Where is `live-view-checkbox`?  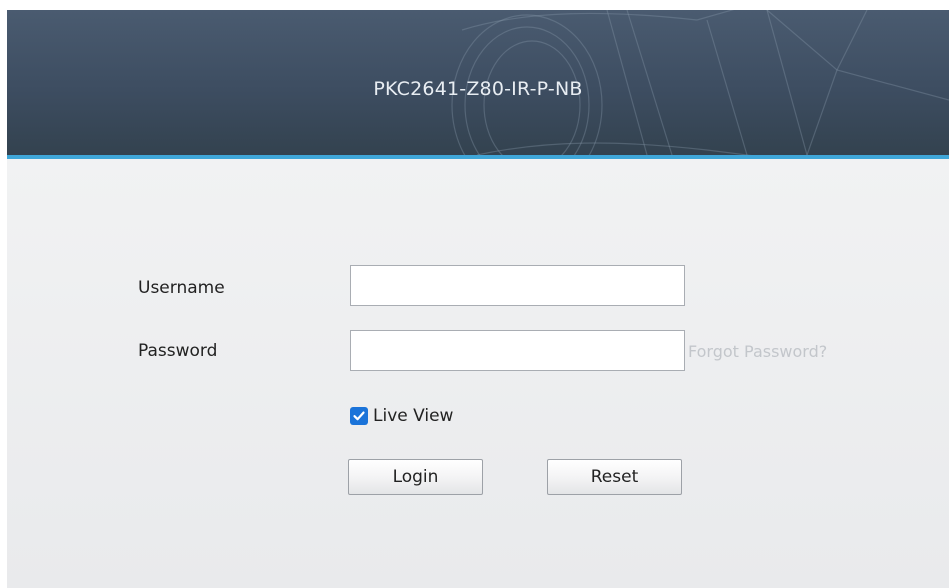 live-view-checkbox is located at coordinates (359, 416).